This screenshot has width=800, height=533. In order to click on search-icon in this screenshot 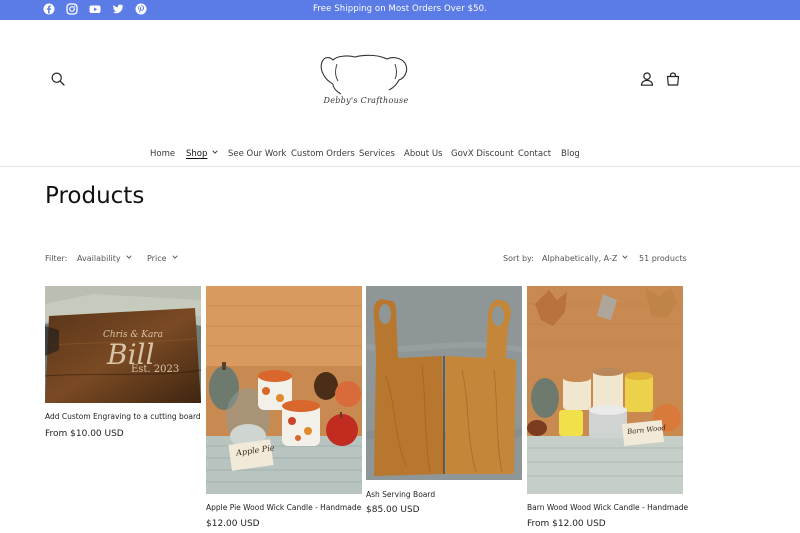, I will do `click(58, 79)`.